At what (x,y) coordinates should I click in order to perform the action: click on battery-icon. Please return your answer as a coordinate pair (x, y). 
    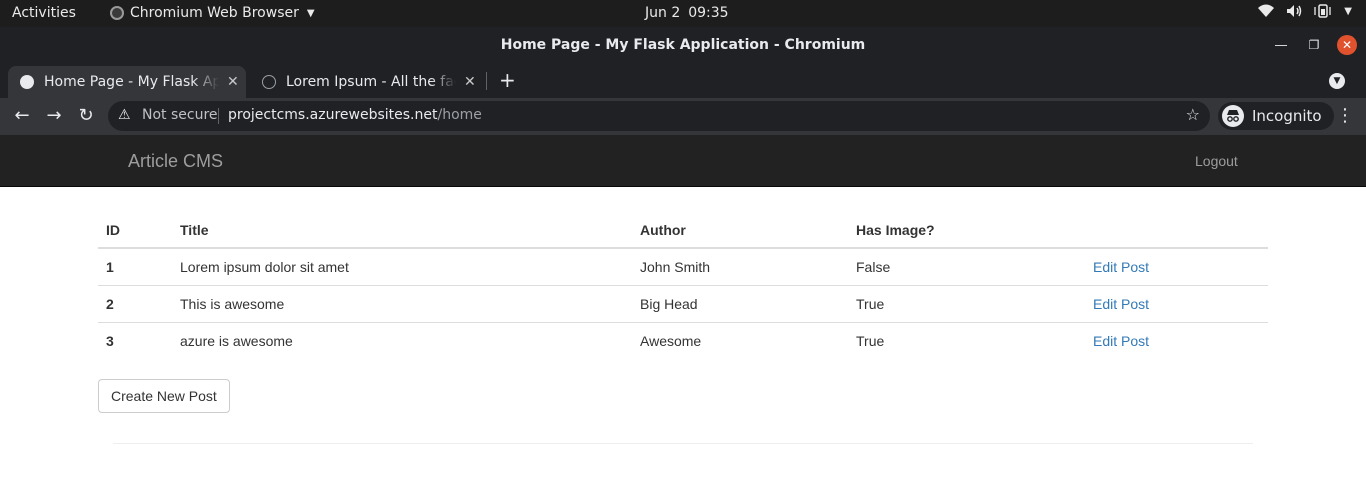
    Looking at the image, I should click on (1323, 11).